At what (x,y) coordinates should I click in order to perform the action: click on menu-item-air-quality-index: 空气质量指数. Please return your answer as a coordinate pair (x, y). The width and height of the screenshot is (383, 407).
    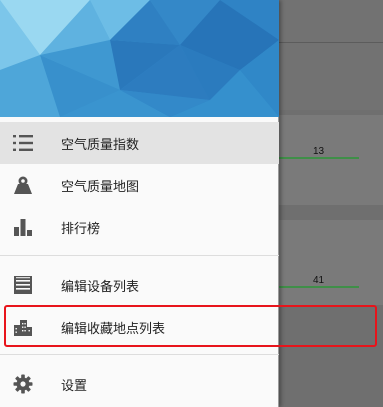
    Looking at the image, I should click on (139, 143).